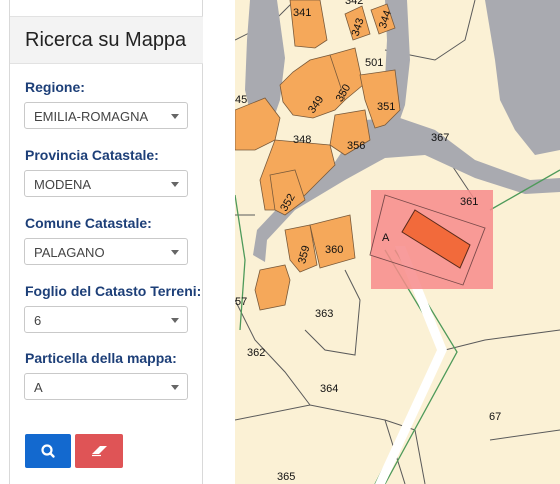  Describe the element at coordinates (241, 302) in the screenshot. I see `parcel-57: 57` at that location.